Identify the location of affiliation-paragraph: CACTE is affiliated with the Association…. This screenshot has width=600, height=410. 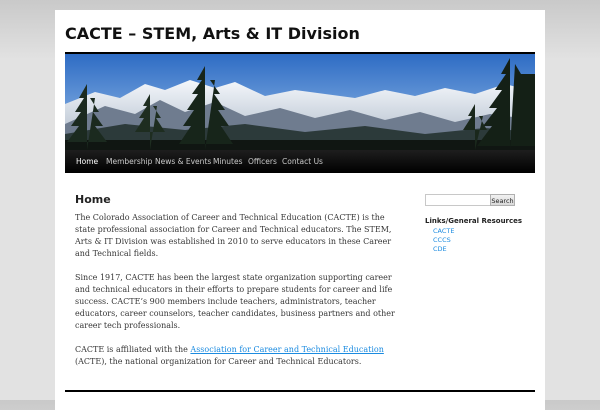
(237, 356).